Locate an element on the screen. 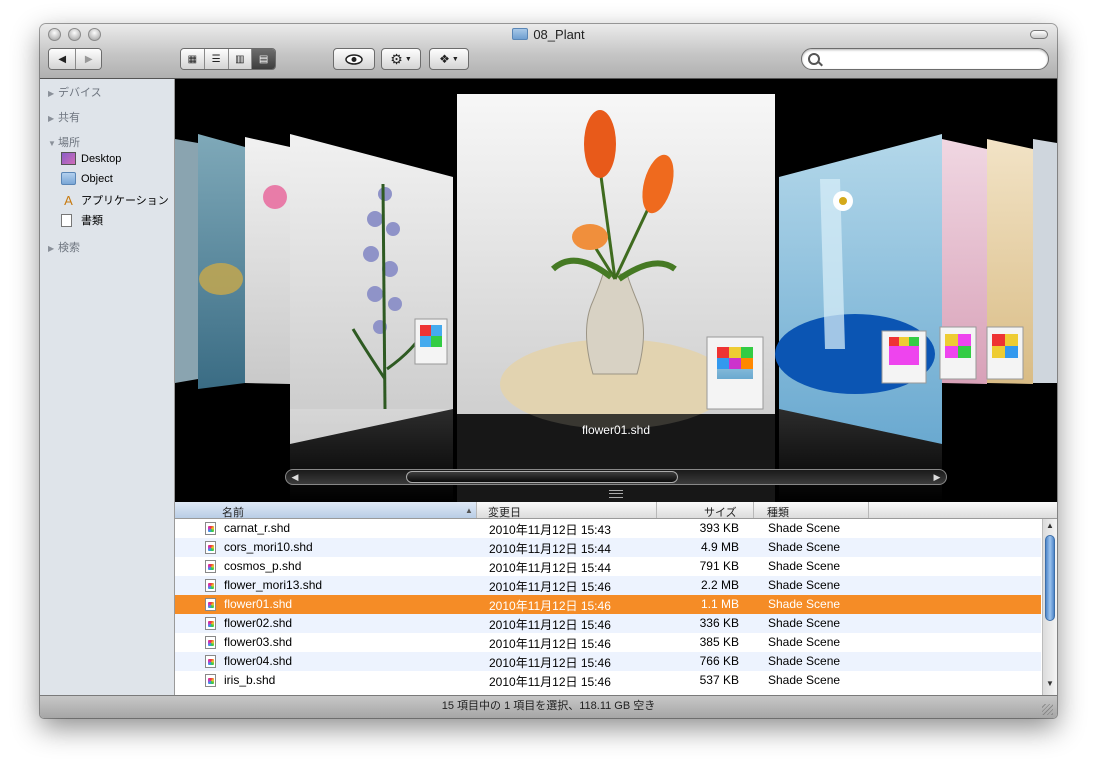  sidebar-section-search: ▶ 検索 is located at coordinates (64, 247).